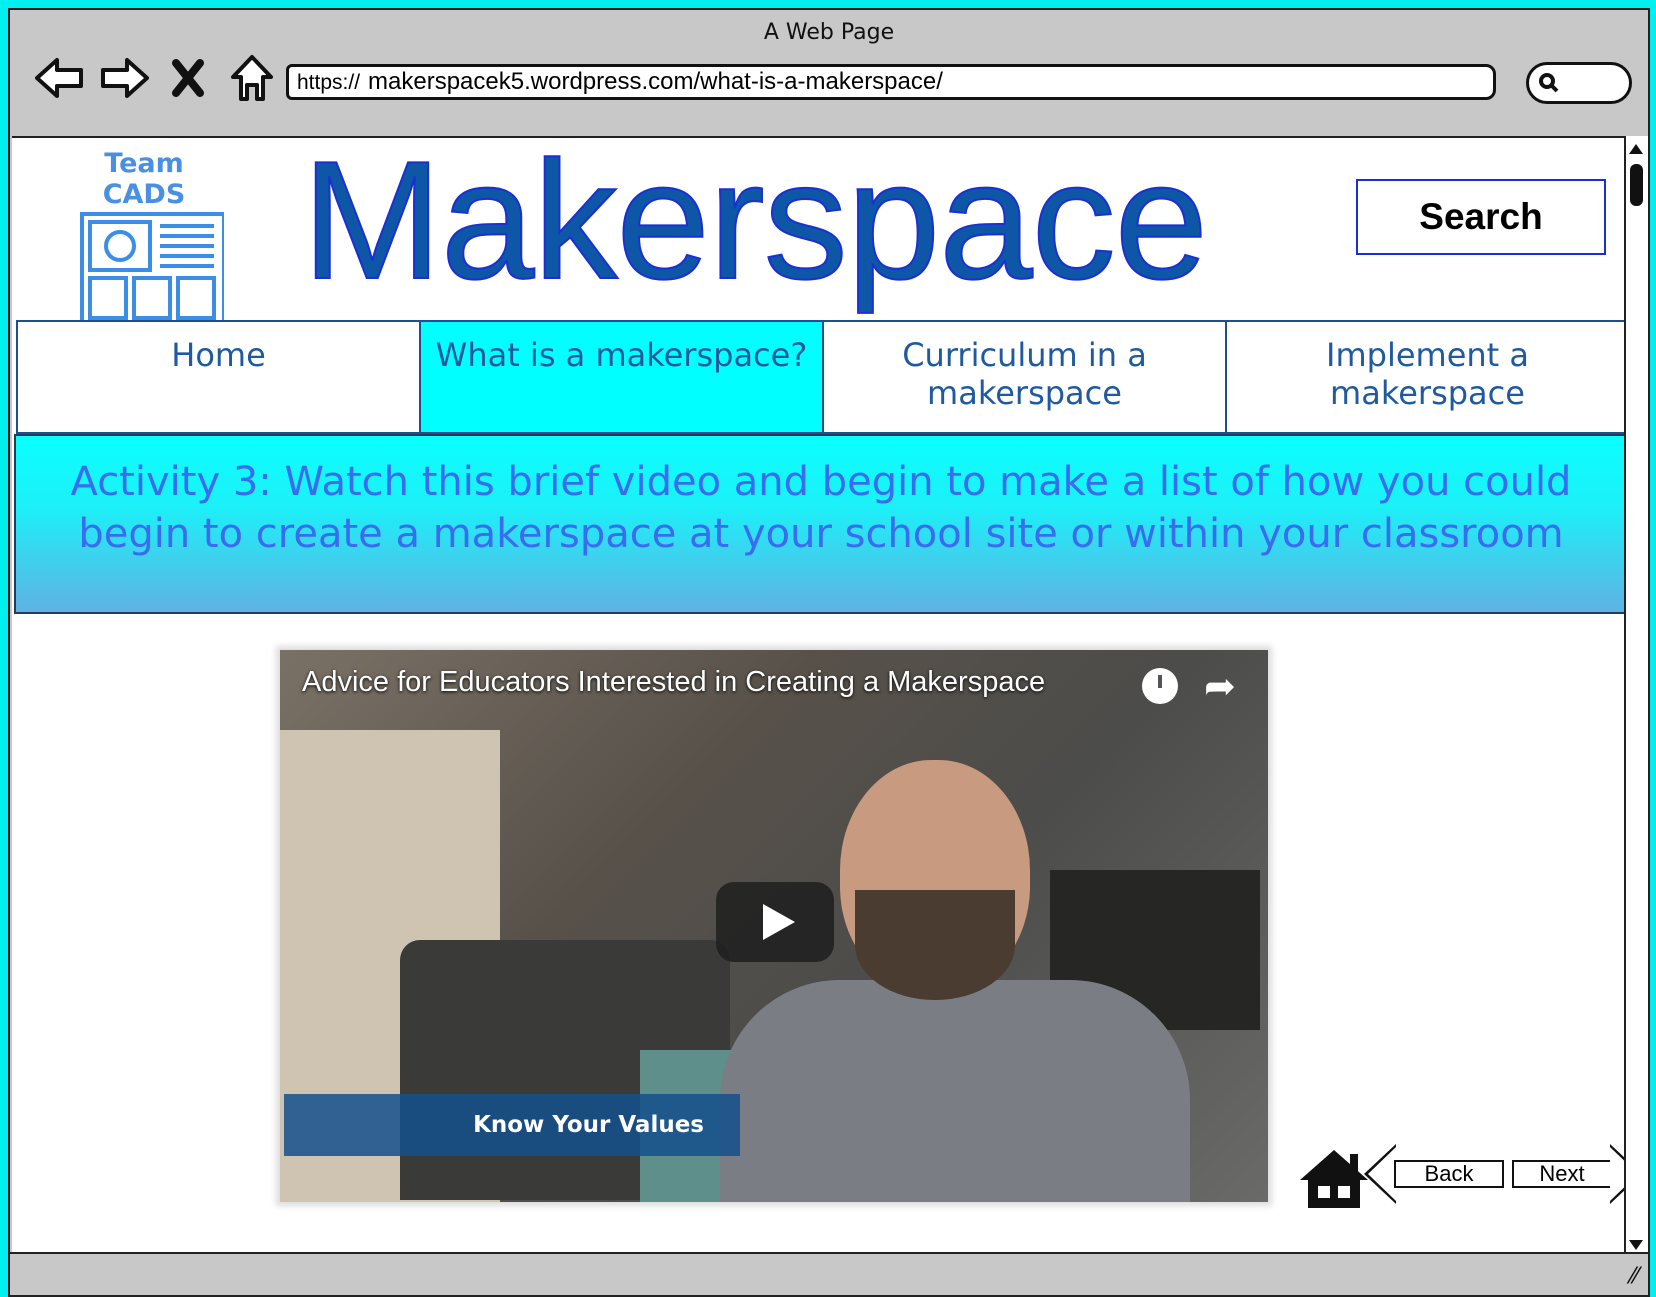 This screenshot has height=1297, width=1656. What do you see at coordinates (153, 270) in the screenshot?
I see `layout-logo-icon` at bounding box center [153, 270].